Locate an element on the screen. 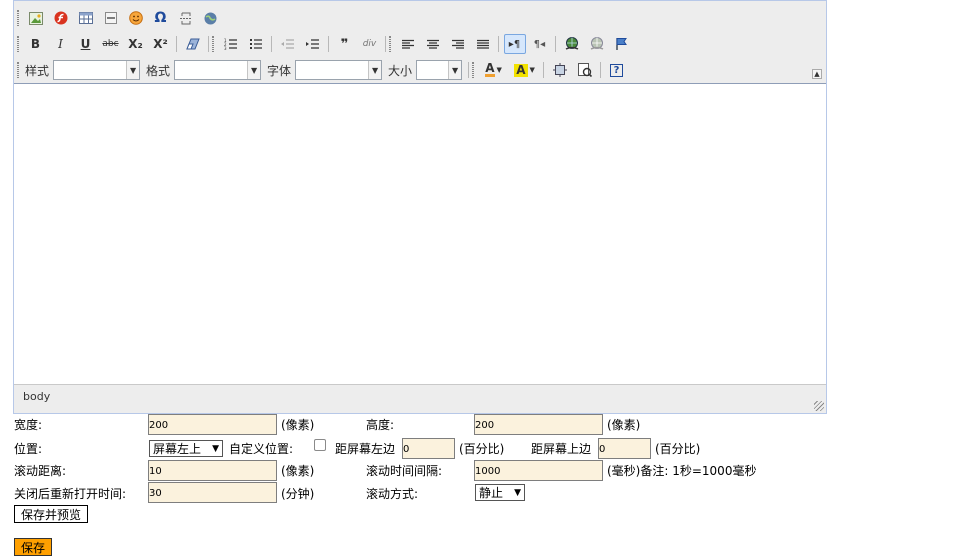  align-justify-icon is located at coordinates (483, 44).